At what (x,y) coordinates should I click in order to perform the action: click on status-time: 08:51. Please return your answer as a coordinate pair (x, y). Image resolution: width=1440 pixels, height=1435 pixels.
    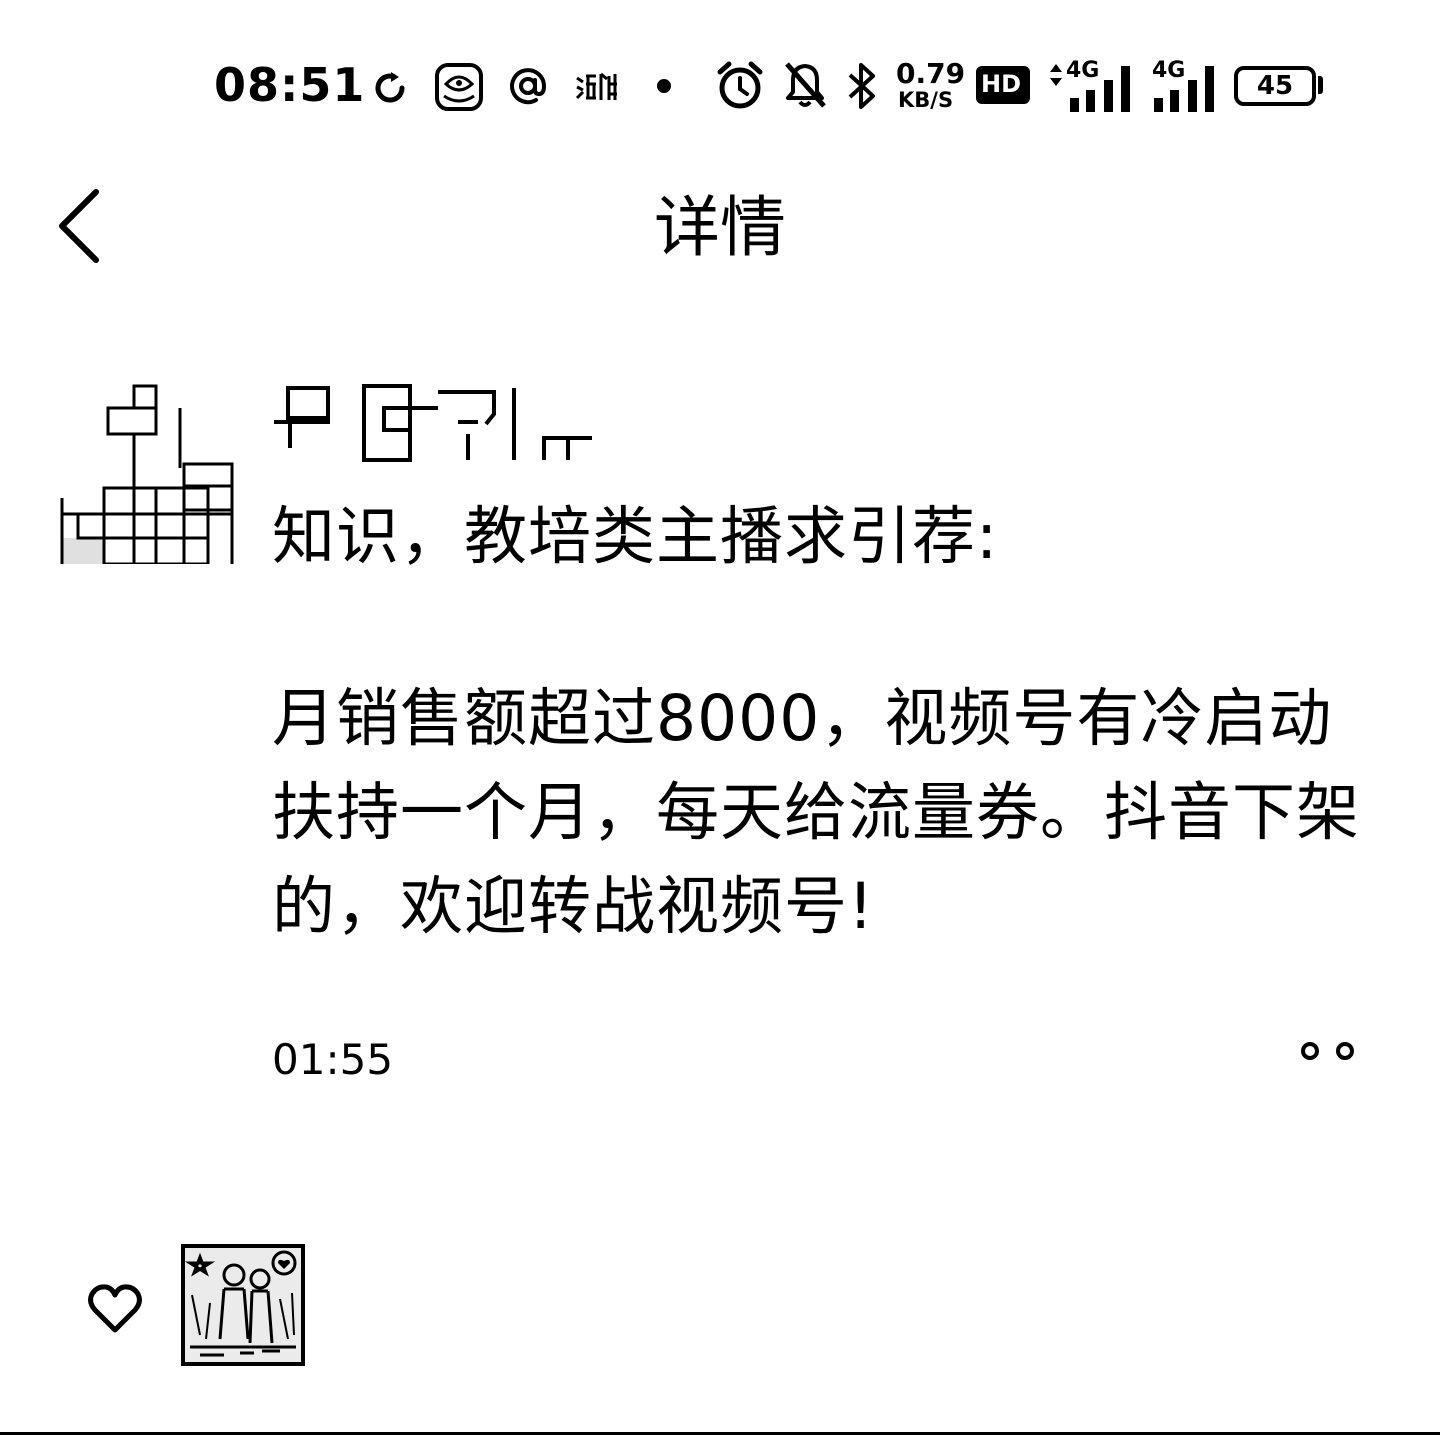
    Looking at the image, I should click on (290, 85).